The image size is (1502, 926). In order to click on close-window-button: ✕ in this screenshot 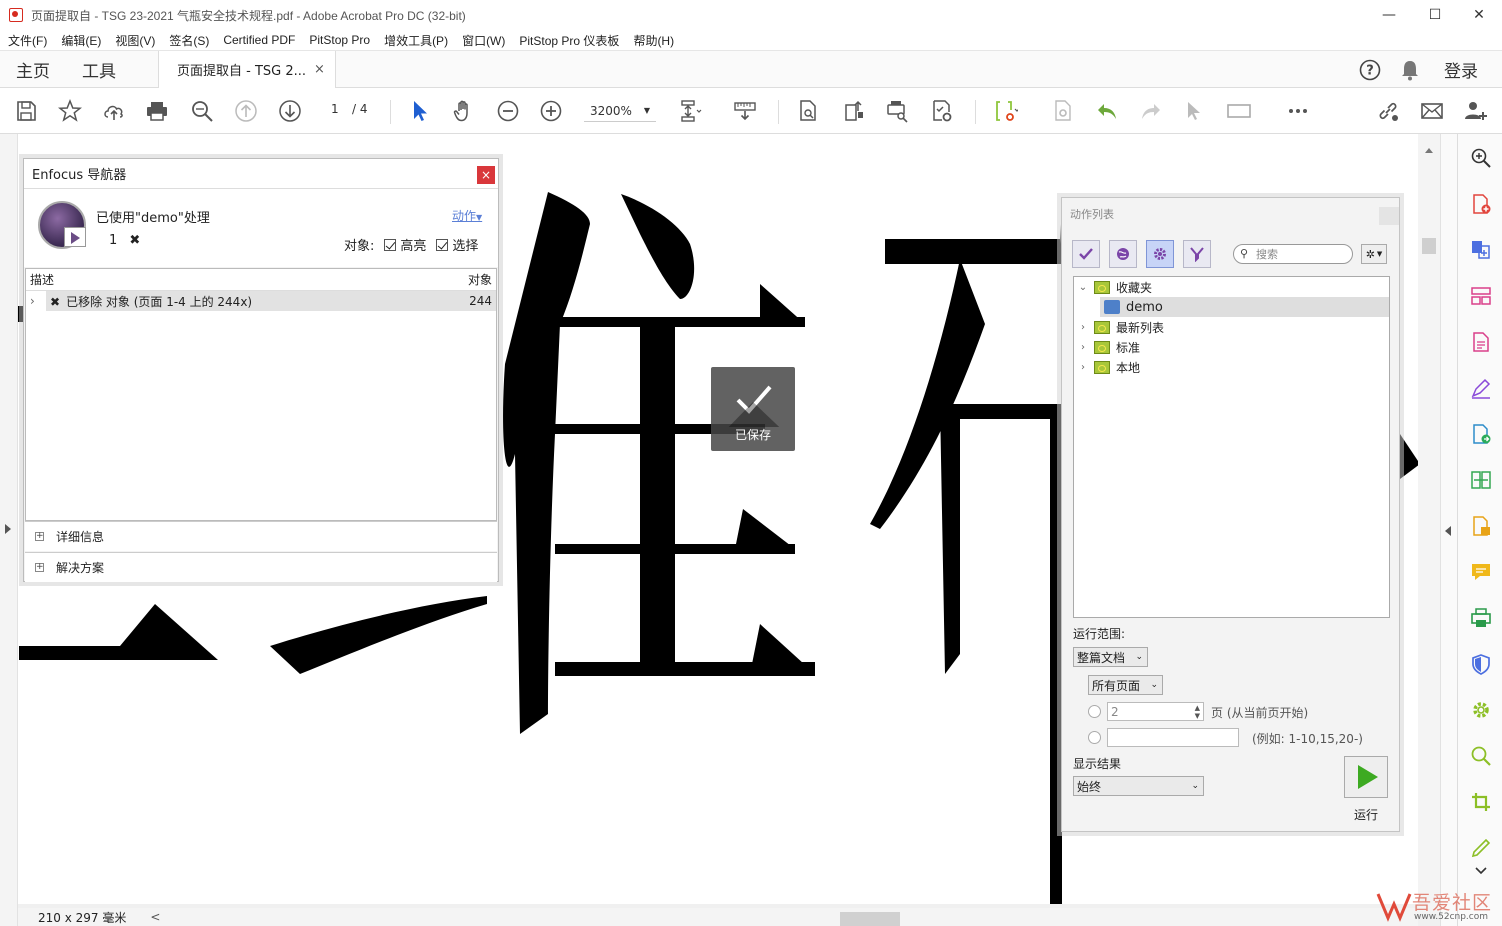, I will do `click(1479, 15)`.